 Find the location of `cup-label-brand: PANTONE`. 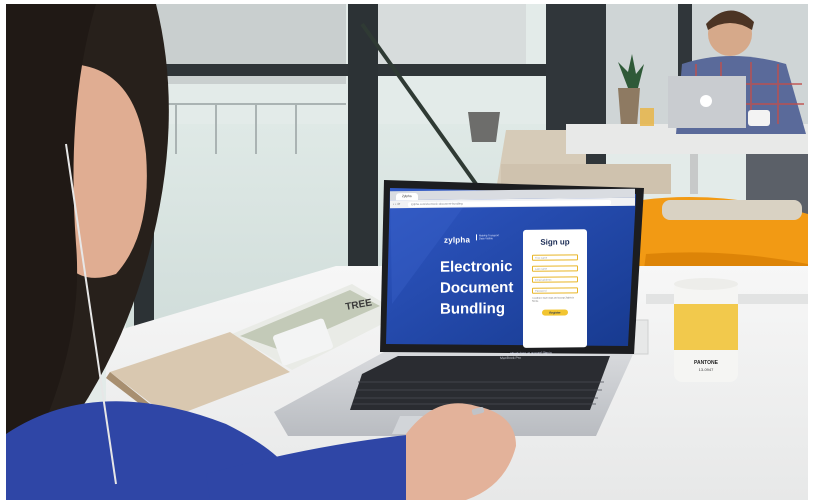

cup-label-brand: PANTONE is located at coordinates (706, 363).